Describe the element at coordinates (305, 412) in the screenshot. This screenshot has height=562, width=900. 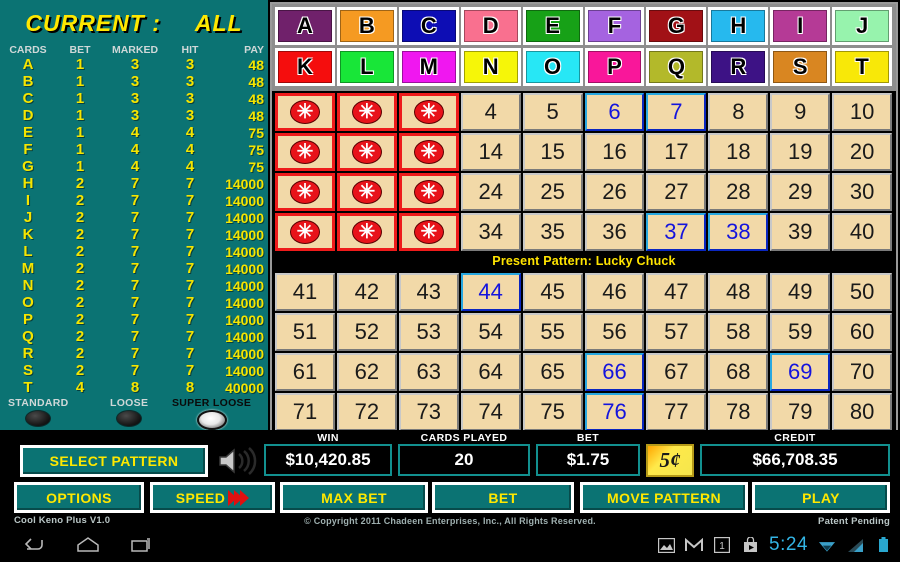
I see `keno-number-71: 71` at that location.